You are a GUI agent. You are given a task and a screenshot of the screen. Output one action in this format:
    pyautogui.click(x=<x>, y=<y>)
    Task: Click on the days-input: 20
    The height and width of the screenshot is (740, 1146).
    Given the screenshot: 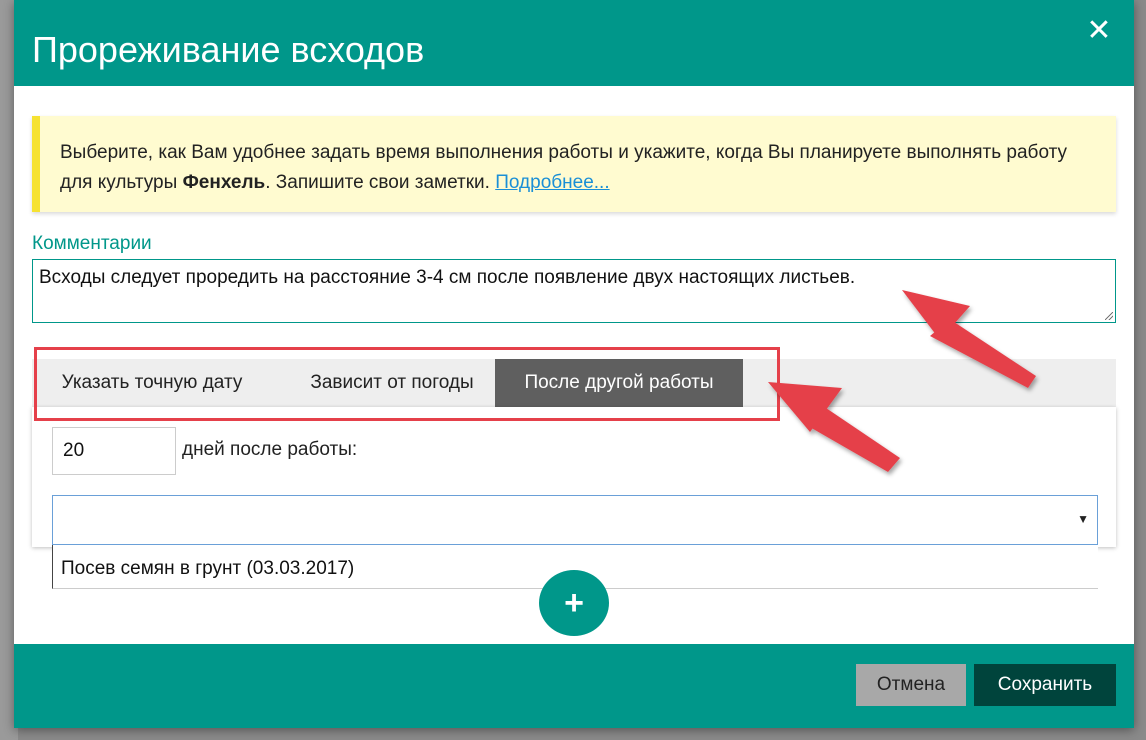 What is the action you would take?
    pyautogui.click(x=114, y=451)
    